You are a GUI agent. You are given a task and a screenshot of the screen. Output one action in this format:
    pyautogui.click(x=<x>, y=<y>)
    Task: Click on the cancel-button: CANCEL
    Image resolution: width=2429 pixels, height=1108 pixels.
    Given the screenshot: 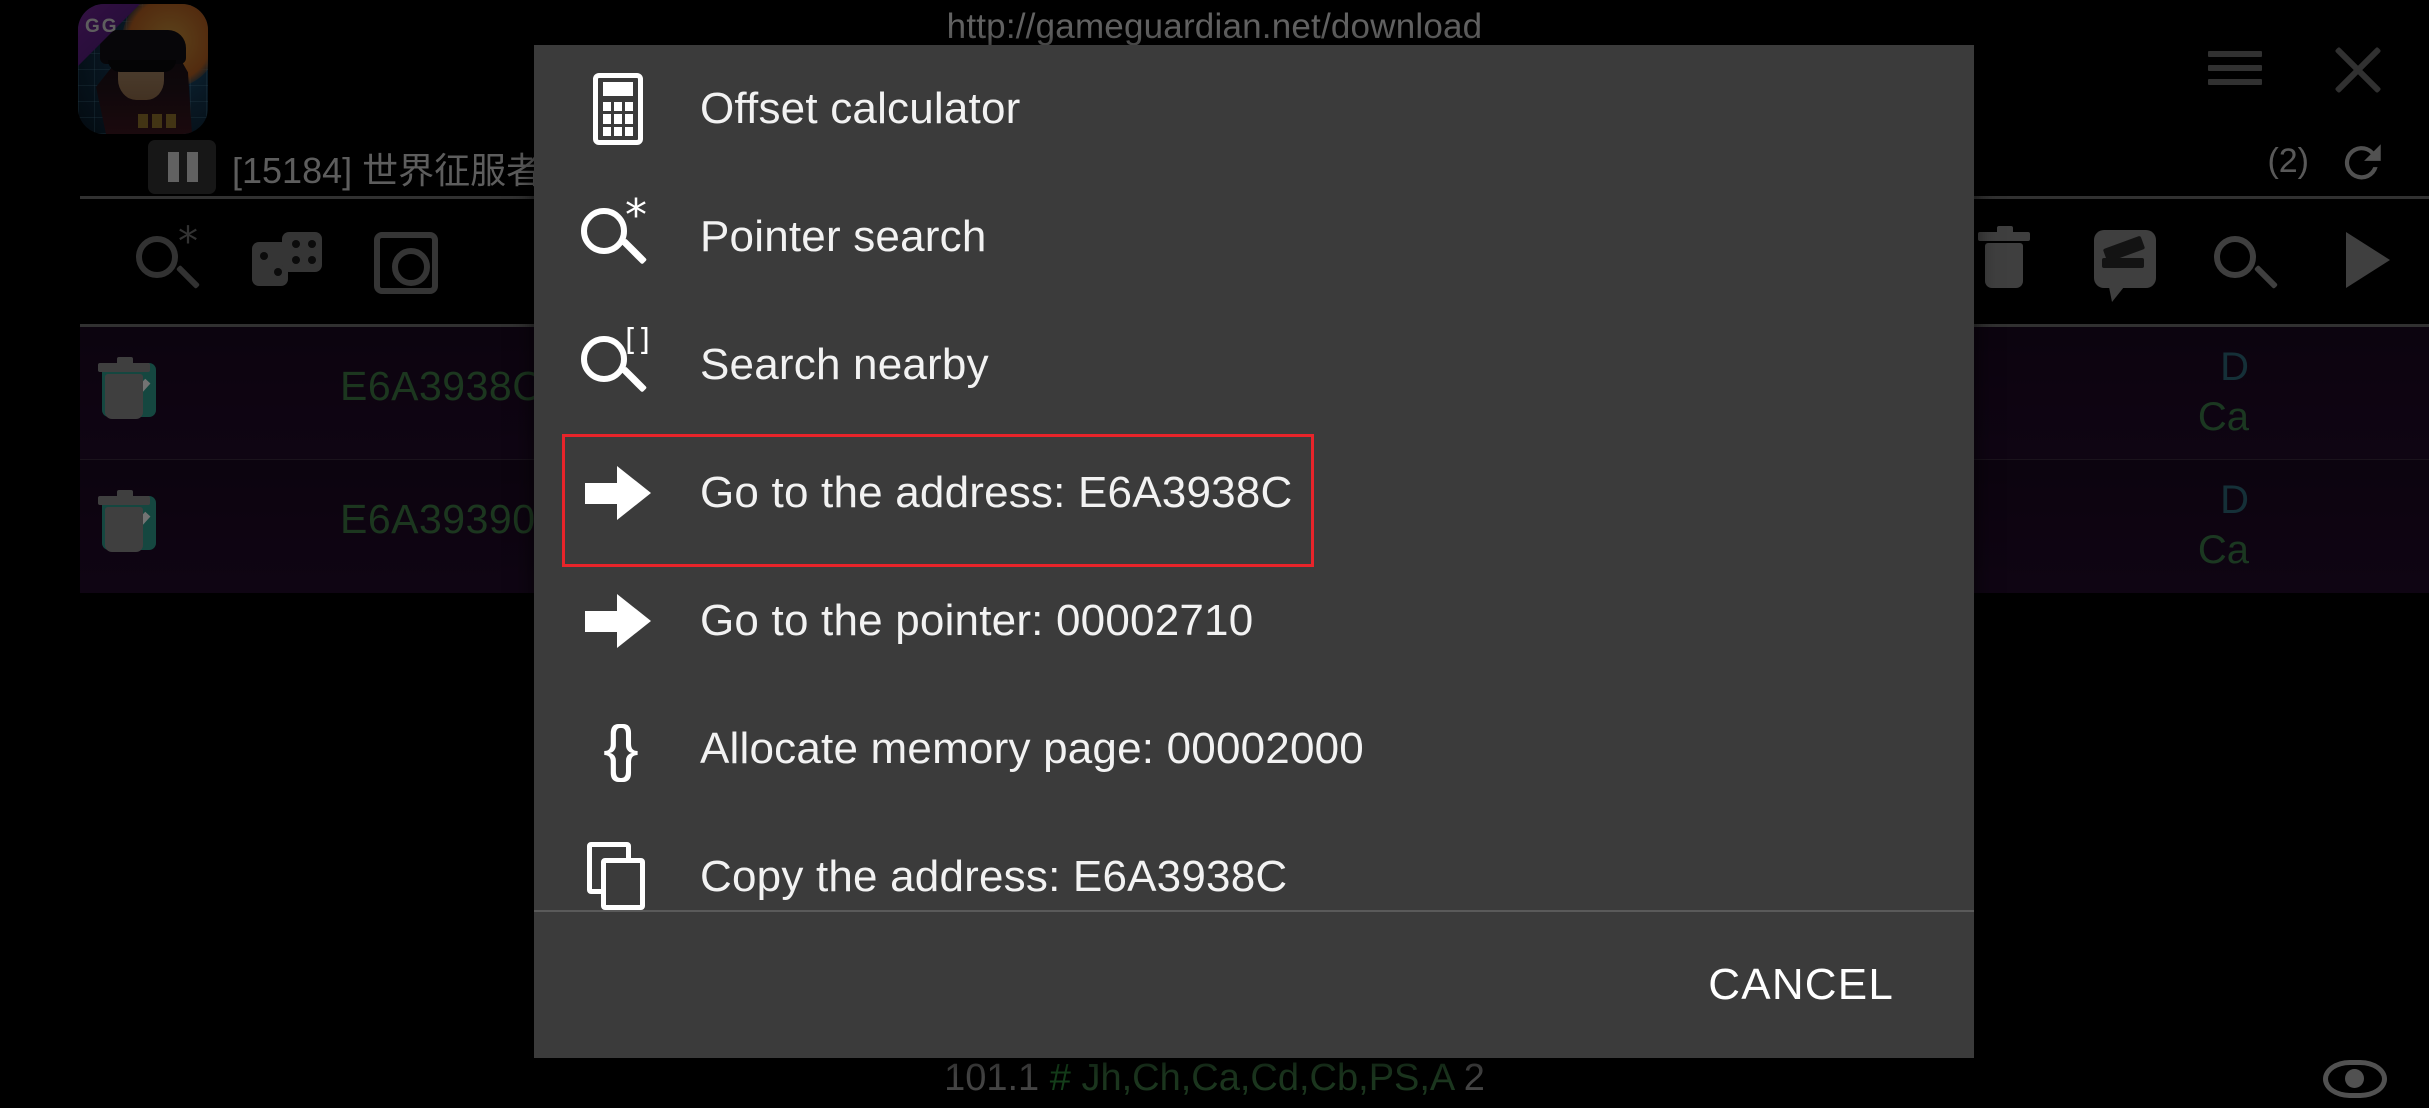 What is the action you would take?
    pyautogui.click(x=1801, y=985)
    